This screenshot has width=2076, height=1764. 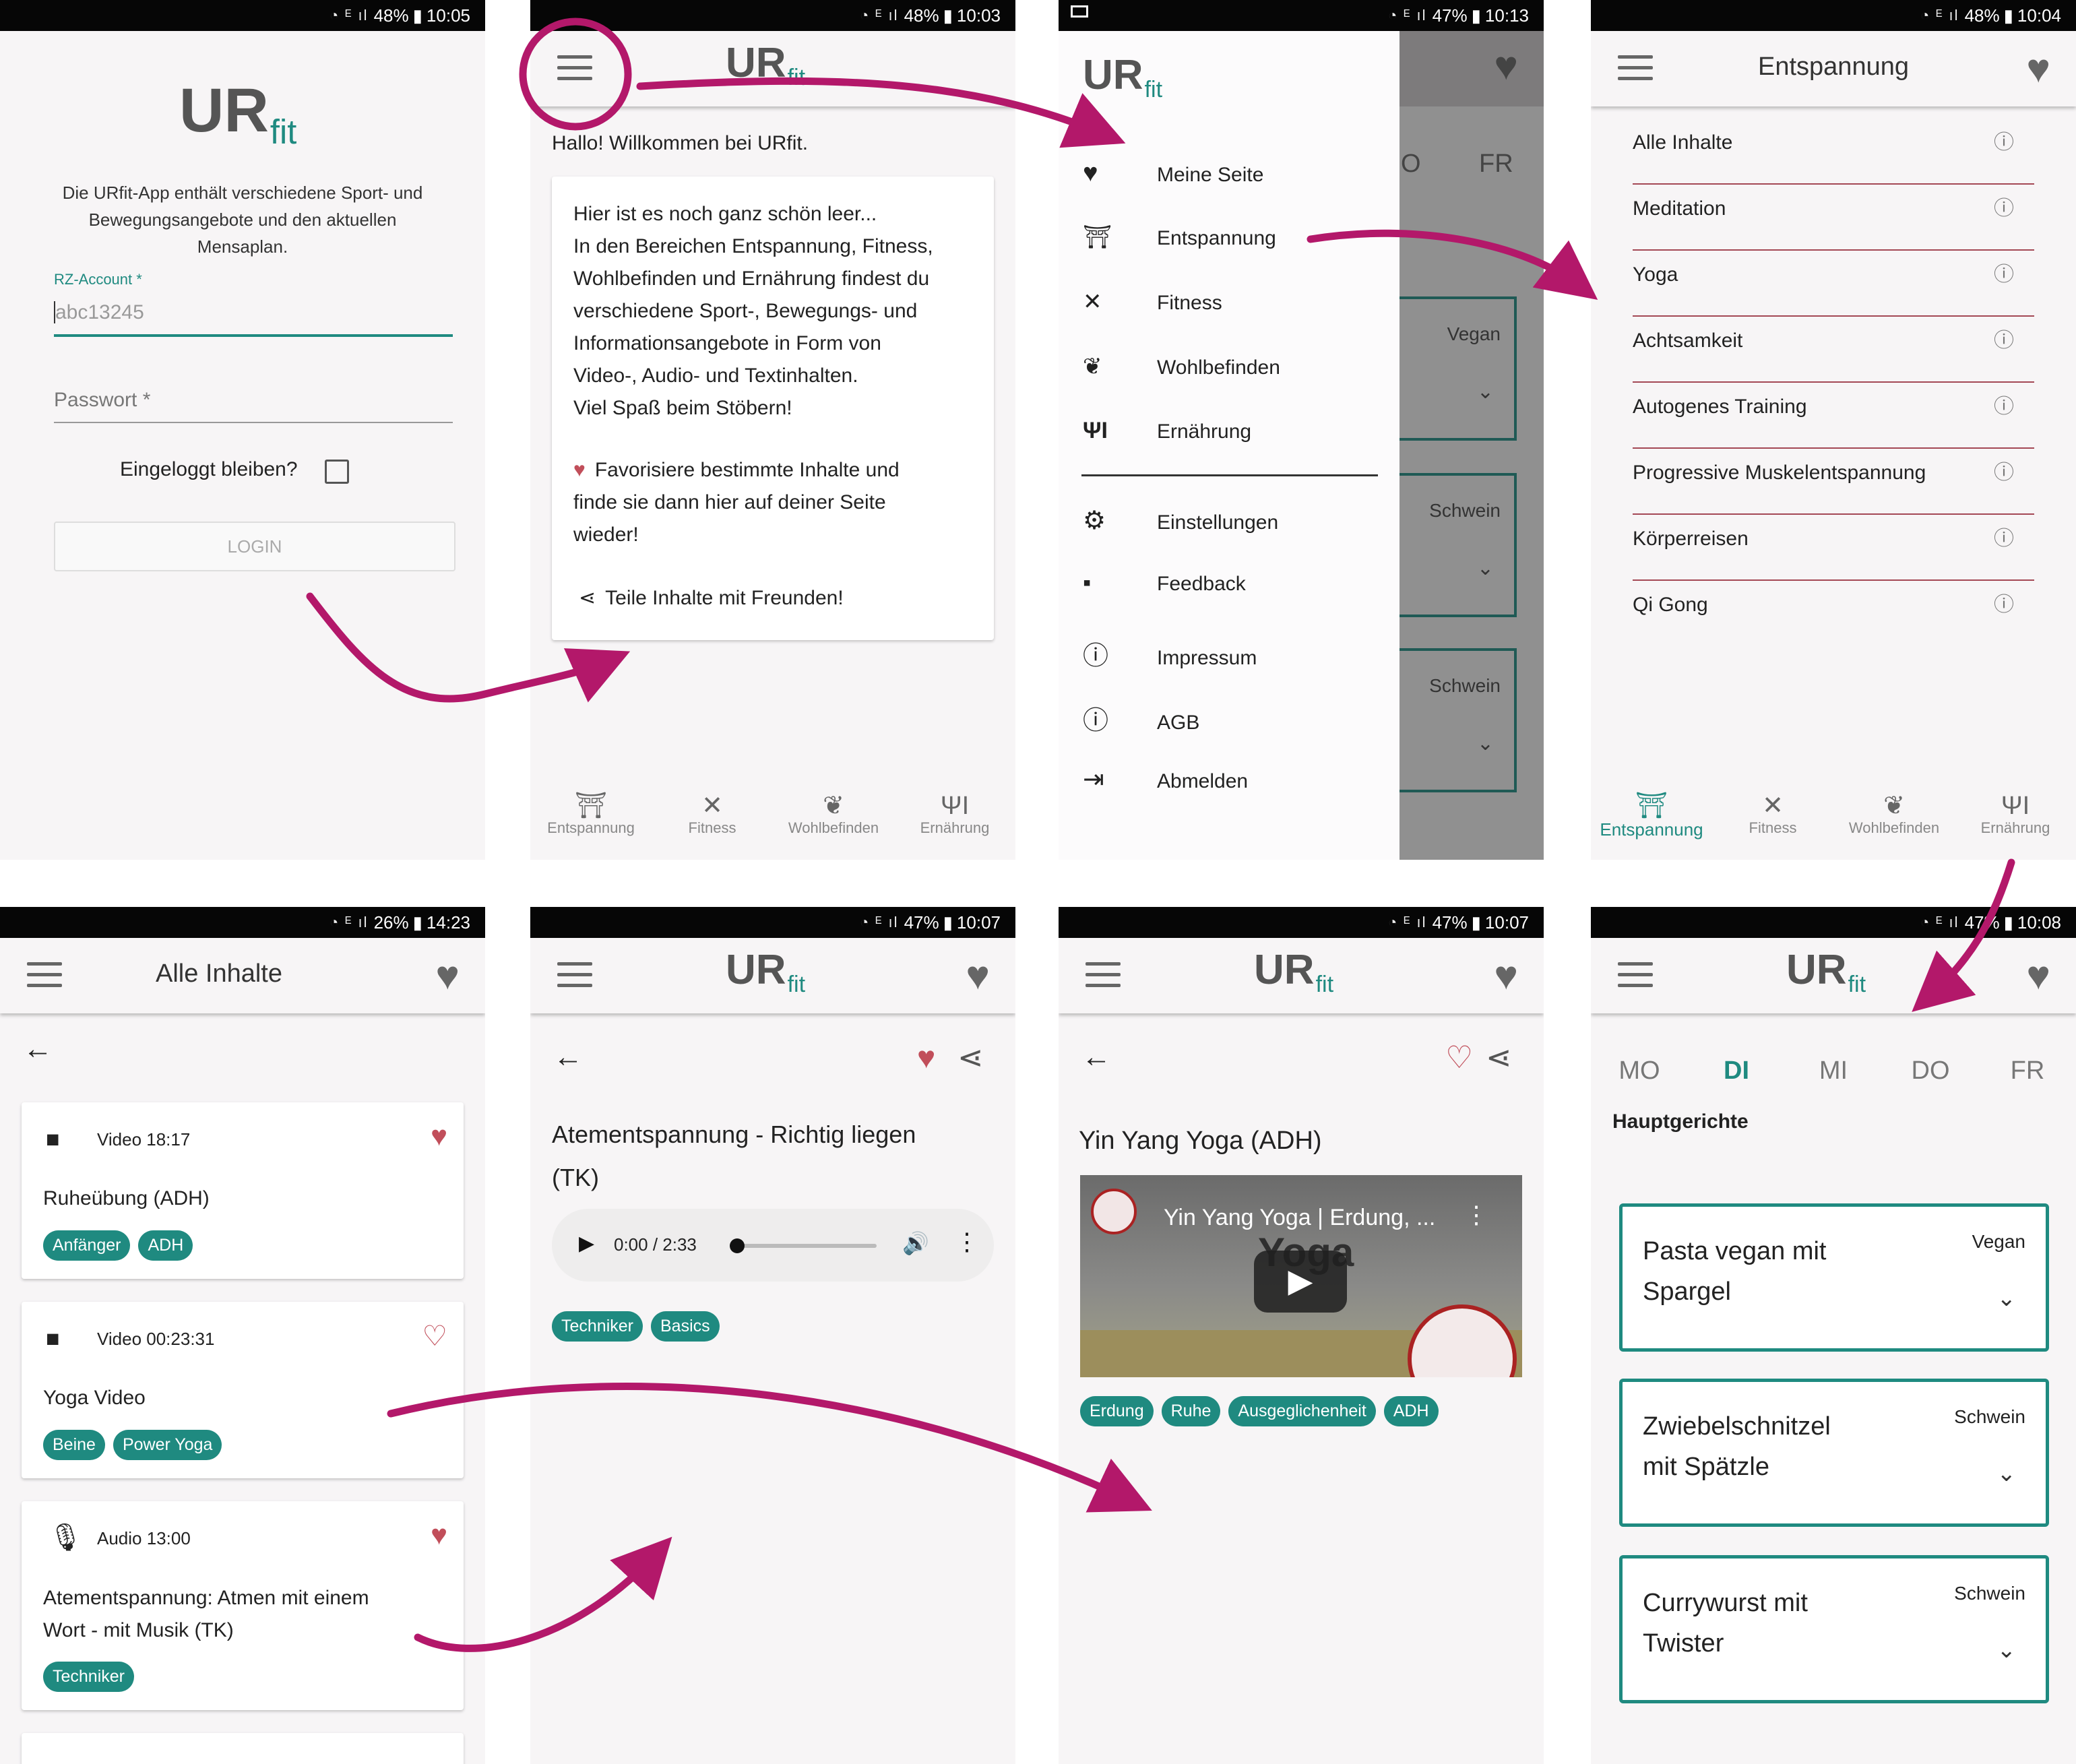 What do you see at coordinates (1191, 1411) in the screenshot?
I see `tag-chip: Ruhe` at bounding box center [1191, 1411].